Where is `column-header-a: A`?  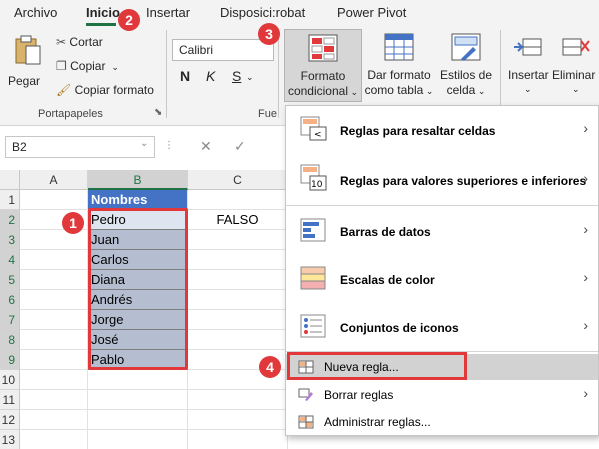 column-header-a: A is located at coordinates (54, 180).